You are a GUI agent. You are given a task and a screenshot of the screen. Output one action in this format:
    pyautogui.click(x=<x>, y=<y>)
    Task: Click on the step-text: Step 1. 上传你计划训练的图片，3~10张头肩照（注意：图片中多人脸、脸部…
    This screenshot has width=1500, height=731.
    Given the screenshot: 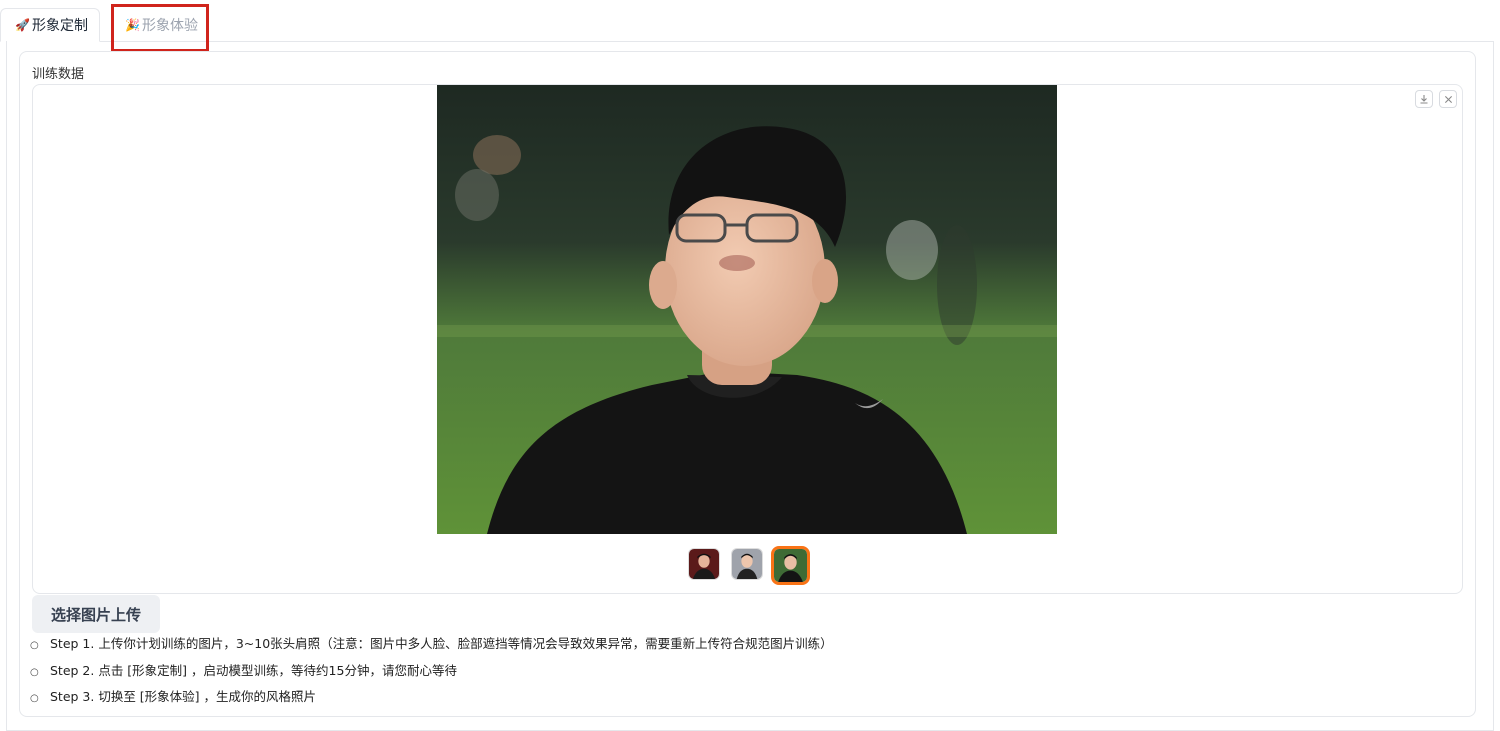 What is the action you would take?
    pyautogui.click(x=441, y=643)
    